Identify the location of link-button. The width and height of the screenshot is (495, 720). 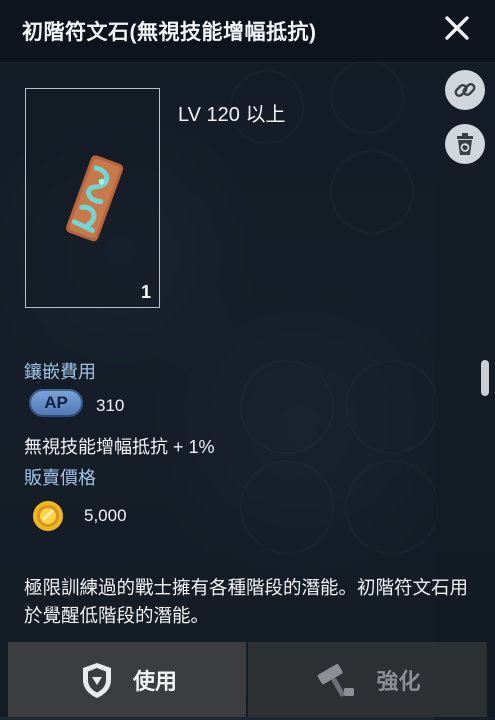
(465, 90).